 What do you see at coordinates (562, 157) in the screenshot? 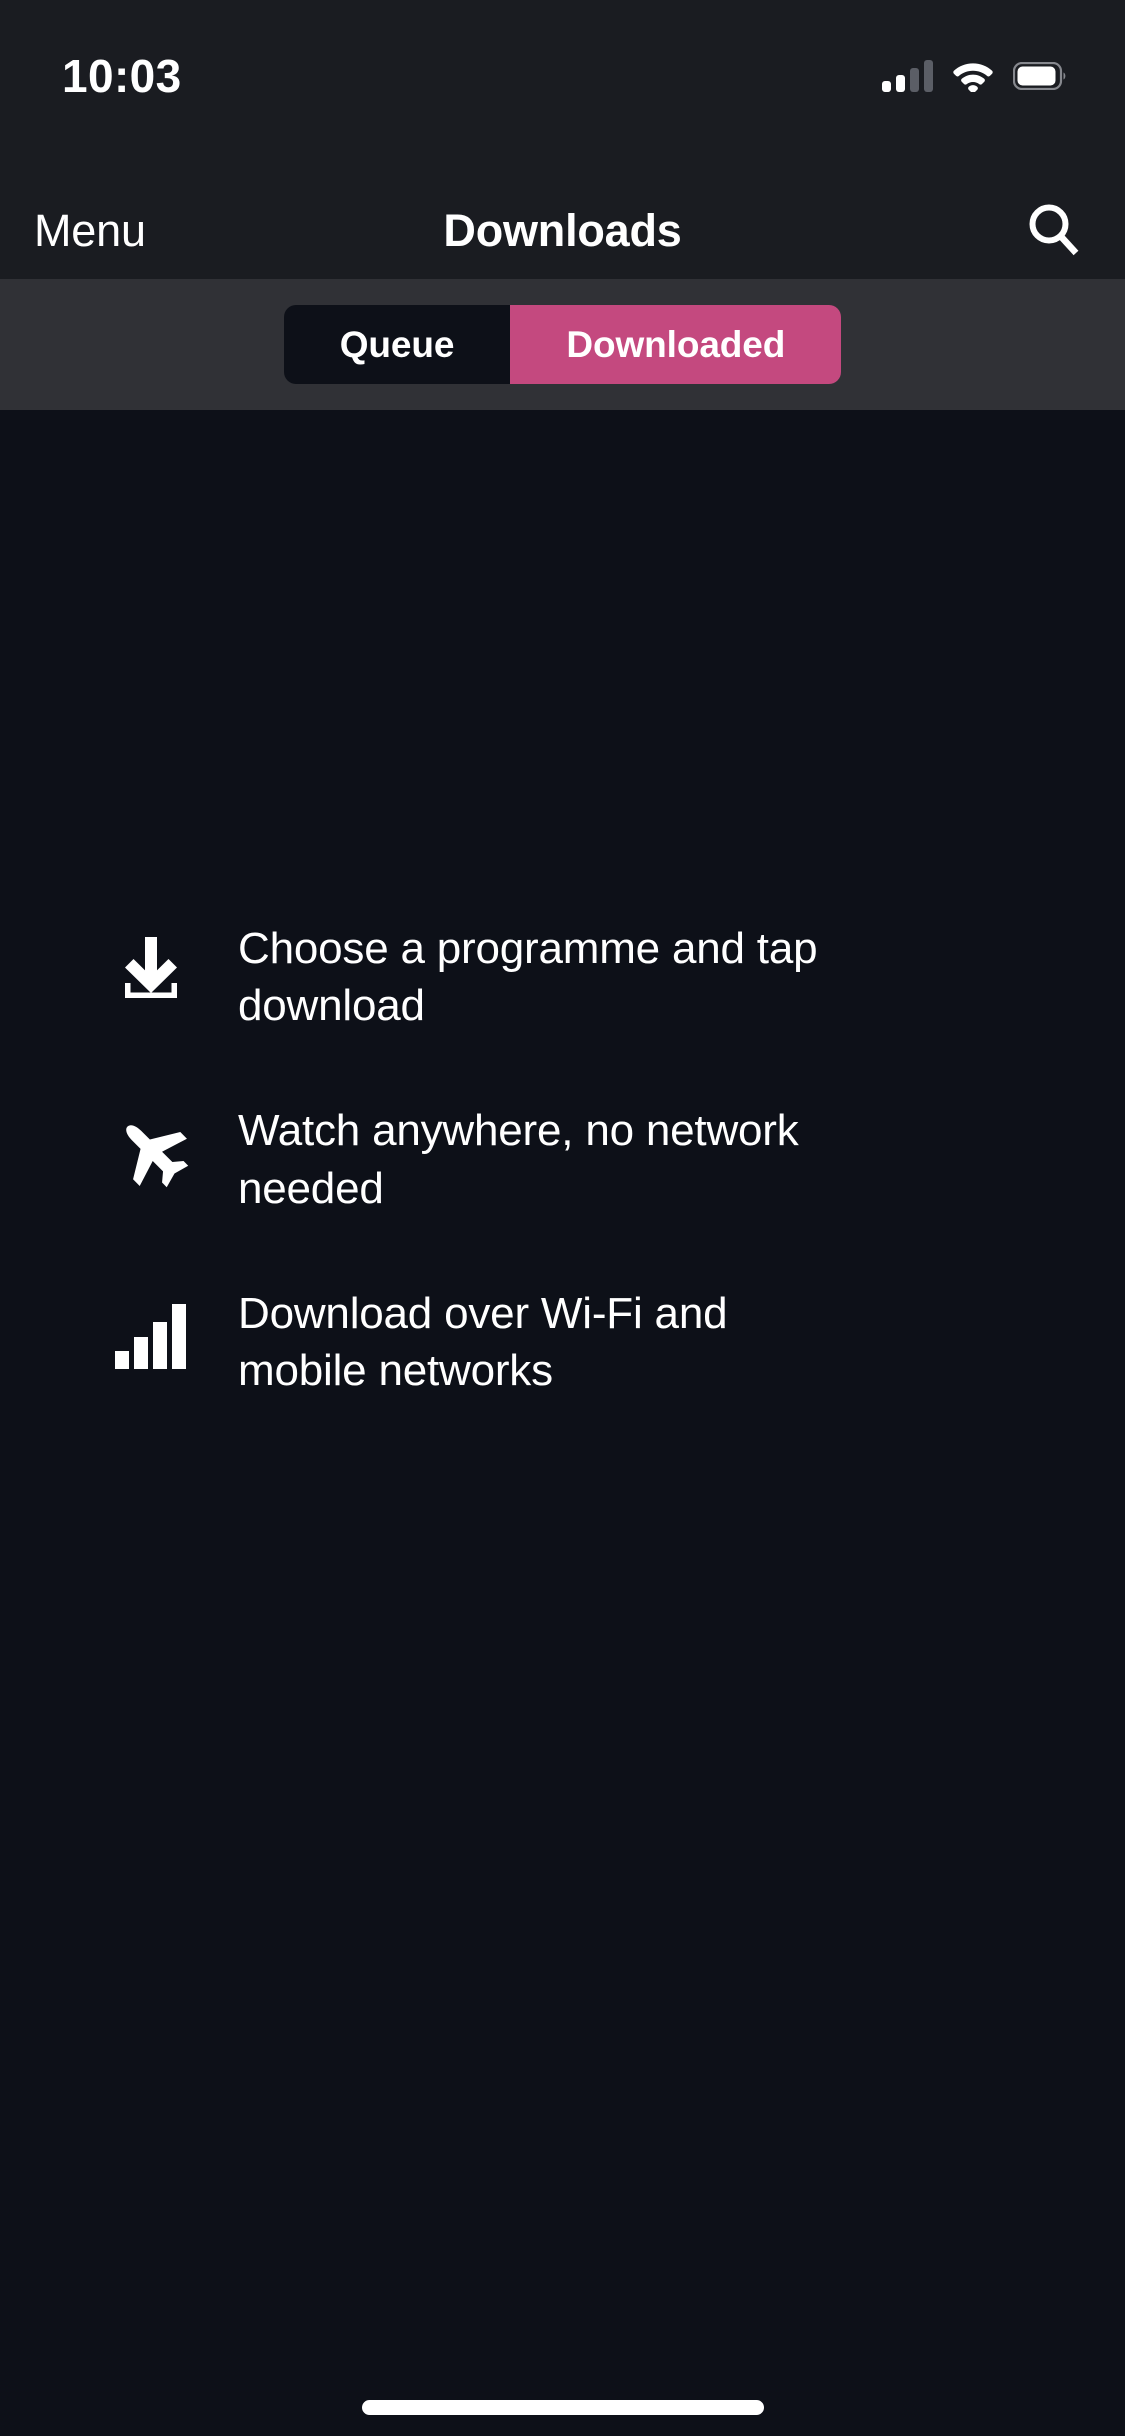
I see `nav-bar-spacer` at bounding box center [562, 157].